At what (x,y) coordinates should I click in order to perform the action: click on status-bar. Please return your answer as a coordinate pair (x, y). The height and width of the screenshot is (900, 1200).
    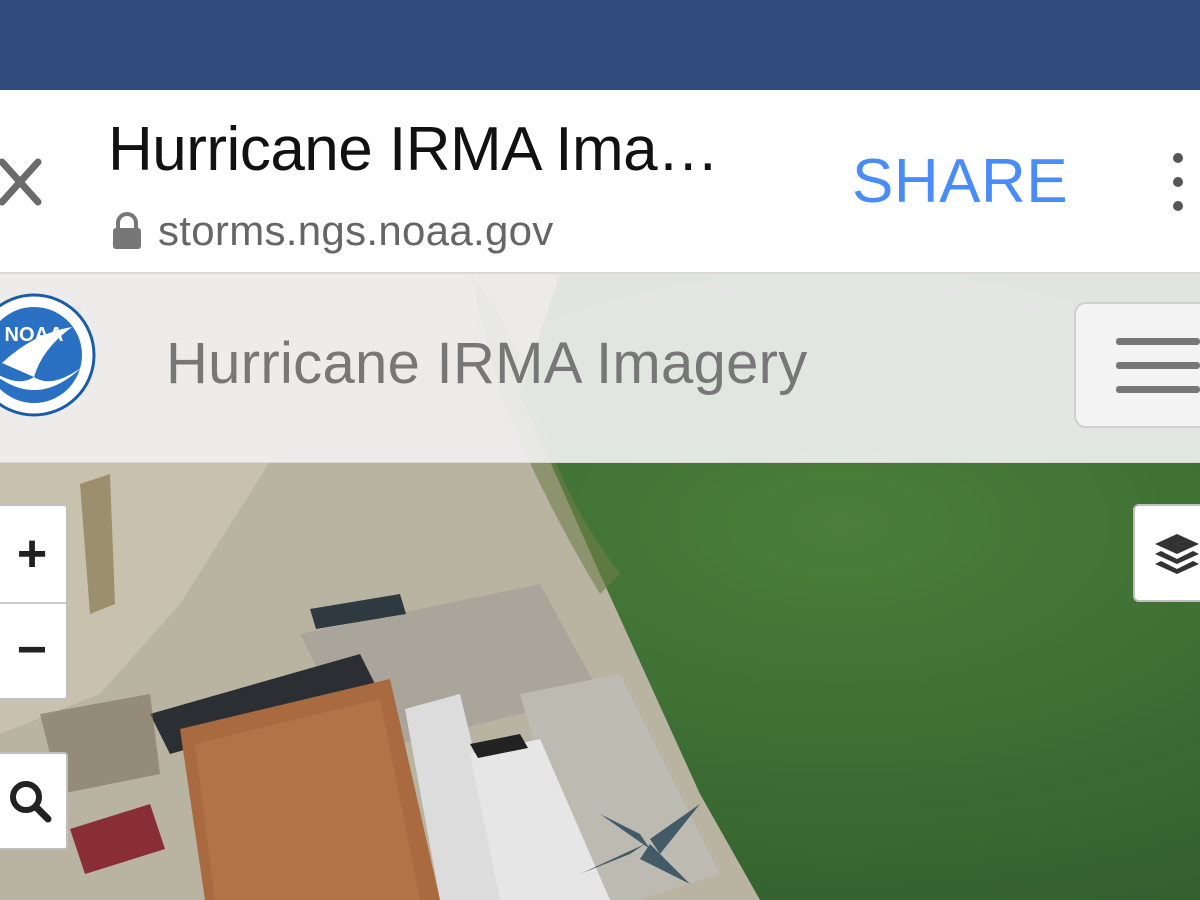
    Looking at the image, I should click on (600, 45).